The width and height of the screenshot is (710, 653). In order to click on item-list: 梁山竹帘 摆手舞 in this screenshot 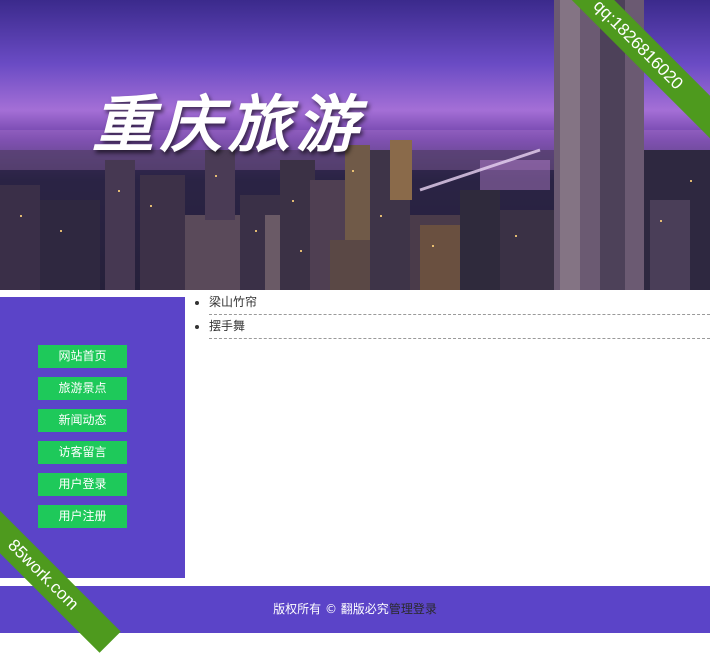, I will do `click(447, 315)`.